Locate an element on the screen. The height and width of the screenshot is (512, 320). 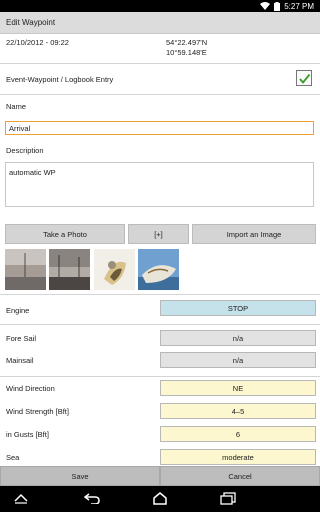
fore-sail-label: Fore Sail is located at coordinates (21, 338).